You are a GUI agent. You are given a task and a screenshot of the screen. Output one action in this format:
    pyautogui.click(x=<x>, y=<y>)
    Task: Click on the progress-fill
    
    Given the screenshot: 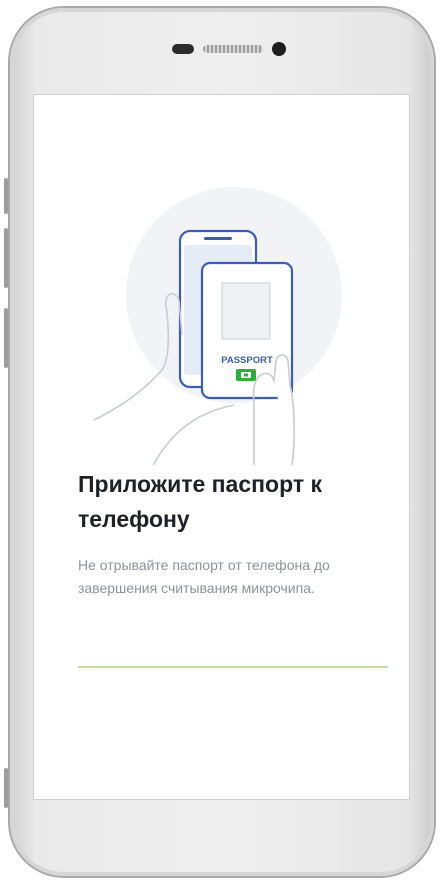 What is the action you would take?
    pyautogui.click(x=233, y=667)
    